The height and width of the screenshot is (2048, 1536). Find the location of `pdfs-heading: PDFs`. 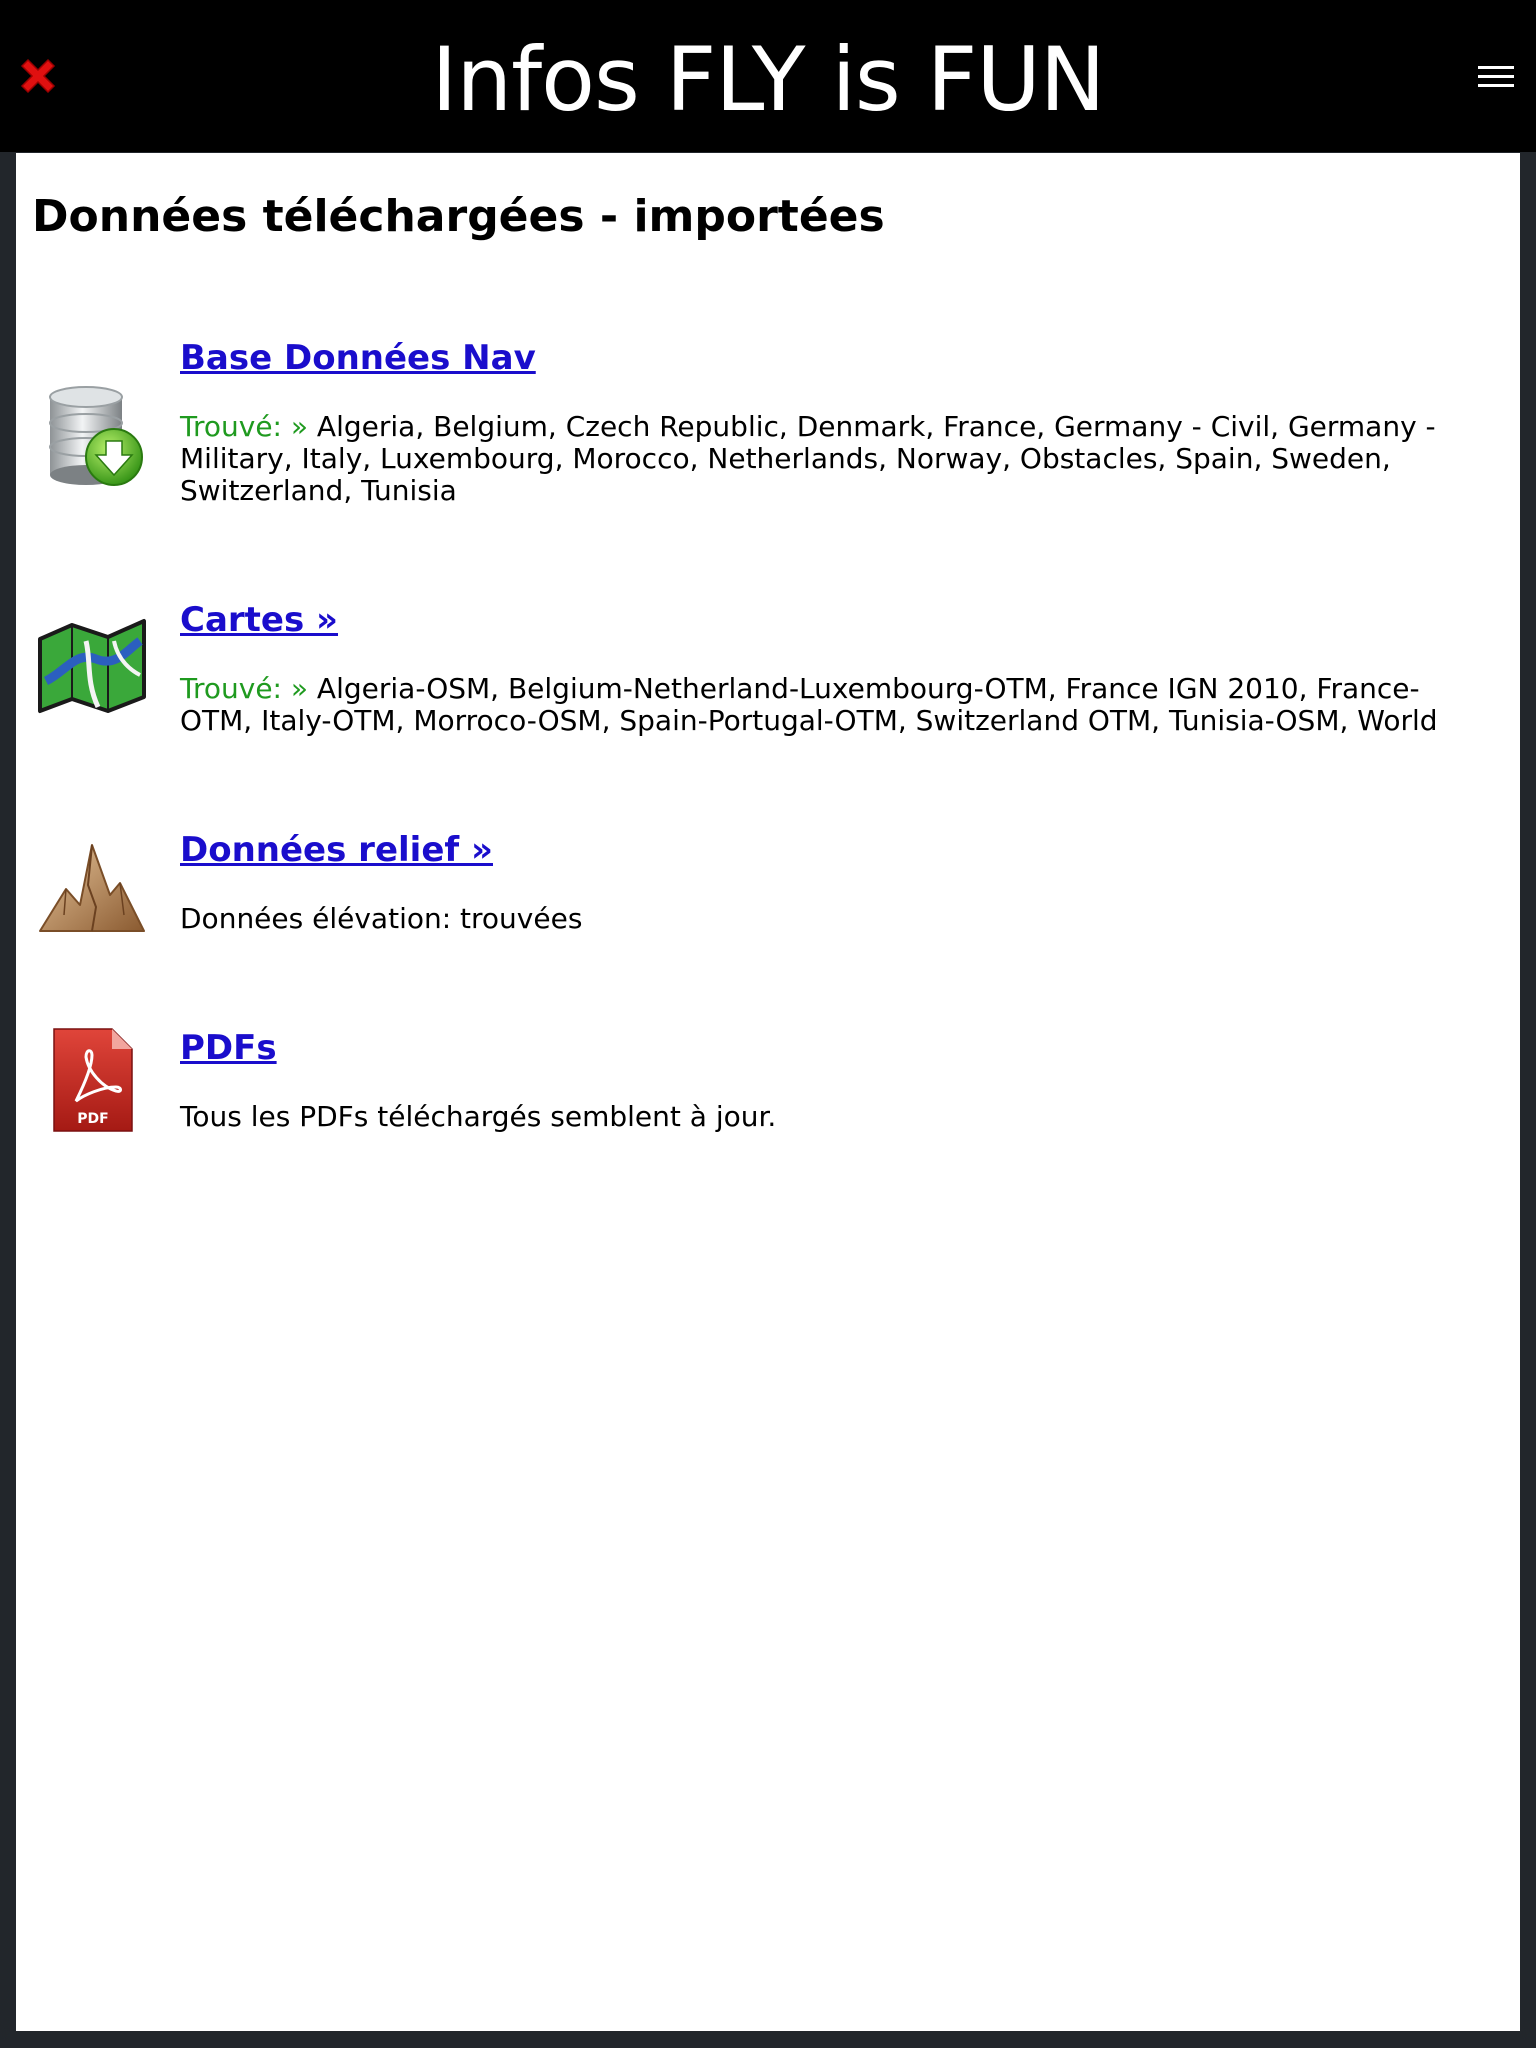

pdfs-heading: PDFs is located at coordinates (228, 1048).